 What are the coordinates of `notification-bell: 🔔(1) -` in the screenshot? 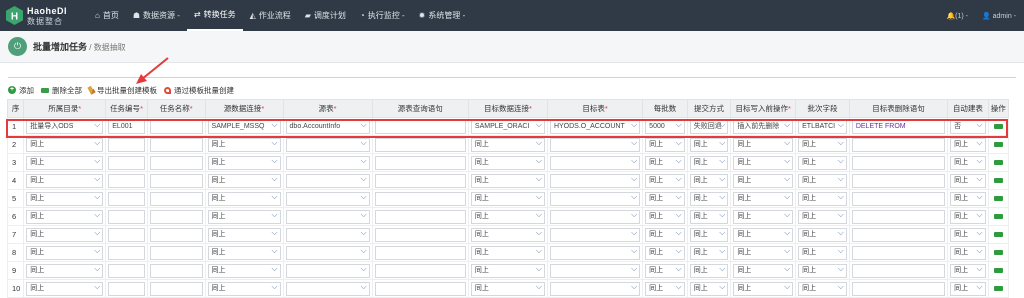 It's located at (957, 16).